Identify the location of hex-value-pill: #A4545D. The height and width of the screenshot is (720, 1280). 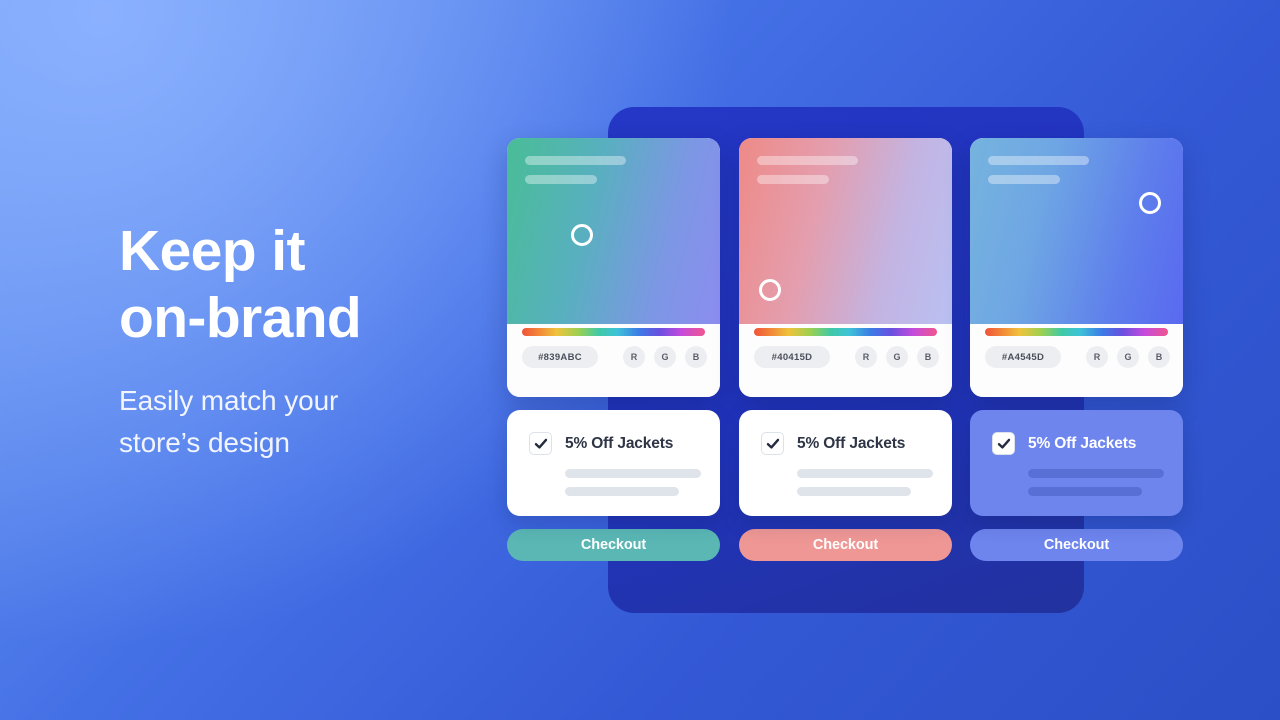
(1023, 357).